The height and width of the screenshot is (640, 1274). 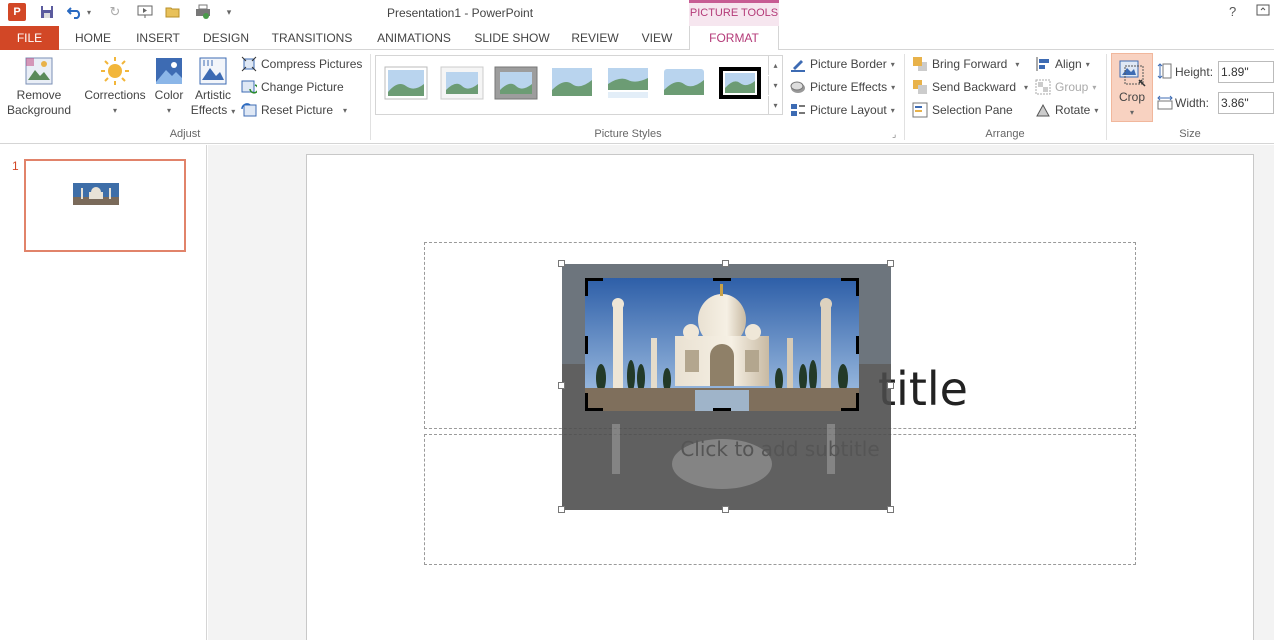 I want to click on tab-review: REVIEW, so click(x=595, y=38).